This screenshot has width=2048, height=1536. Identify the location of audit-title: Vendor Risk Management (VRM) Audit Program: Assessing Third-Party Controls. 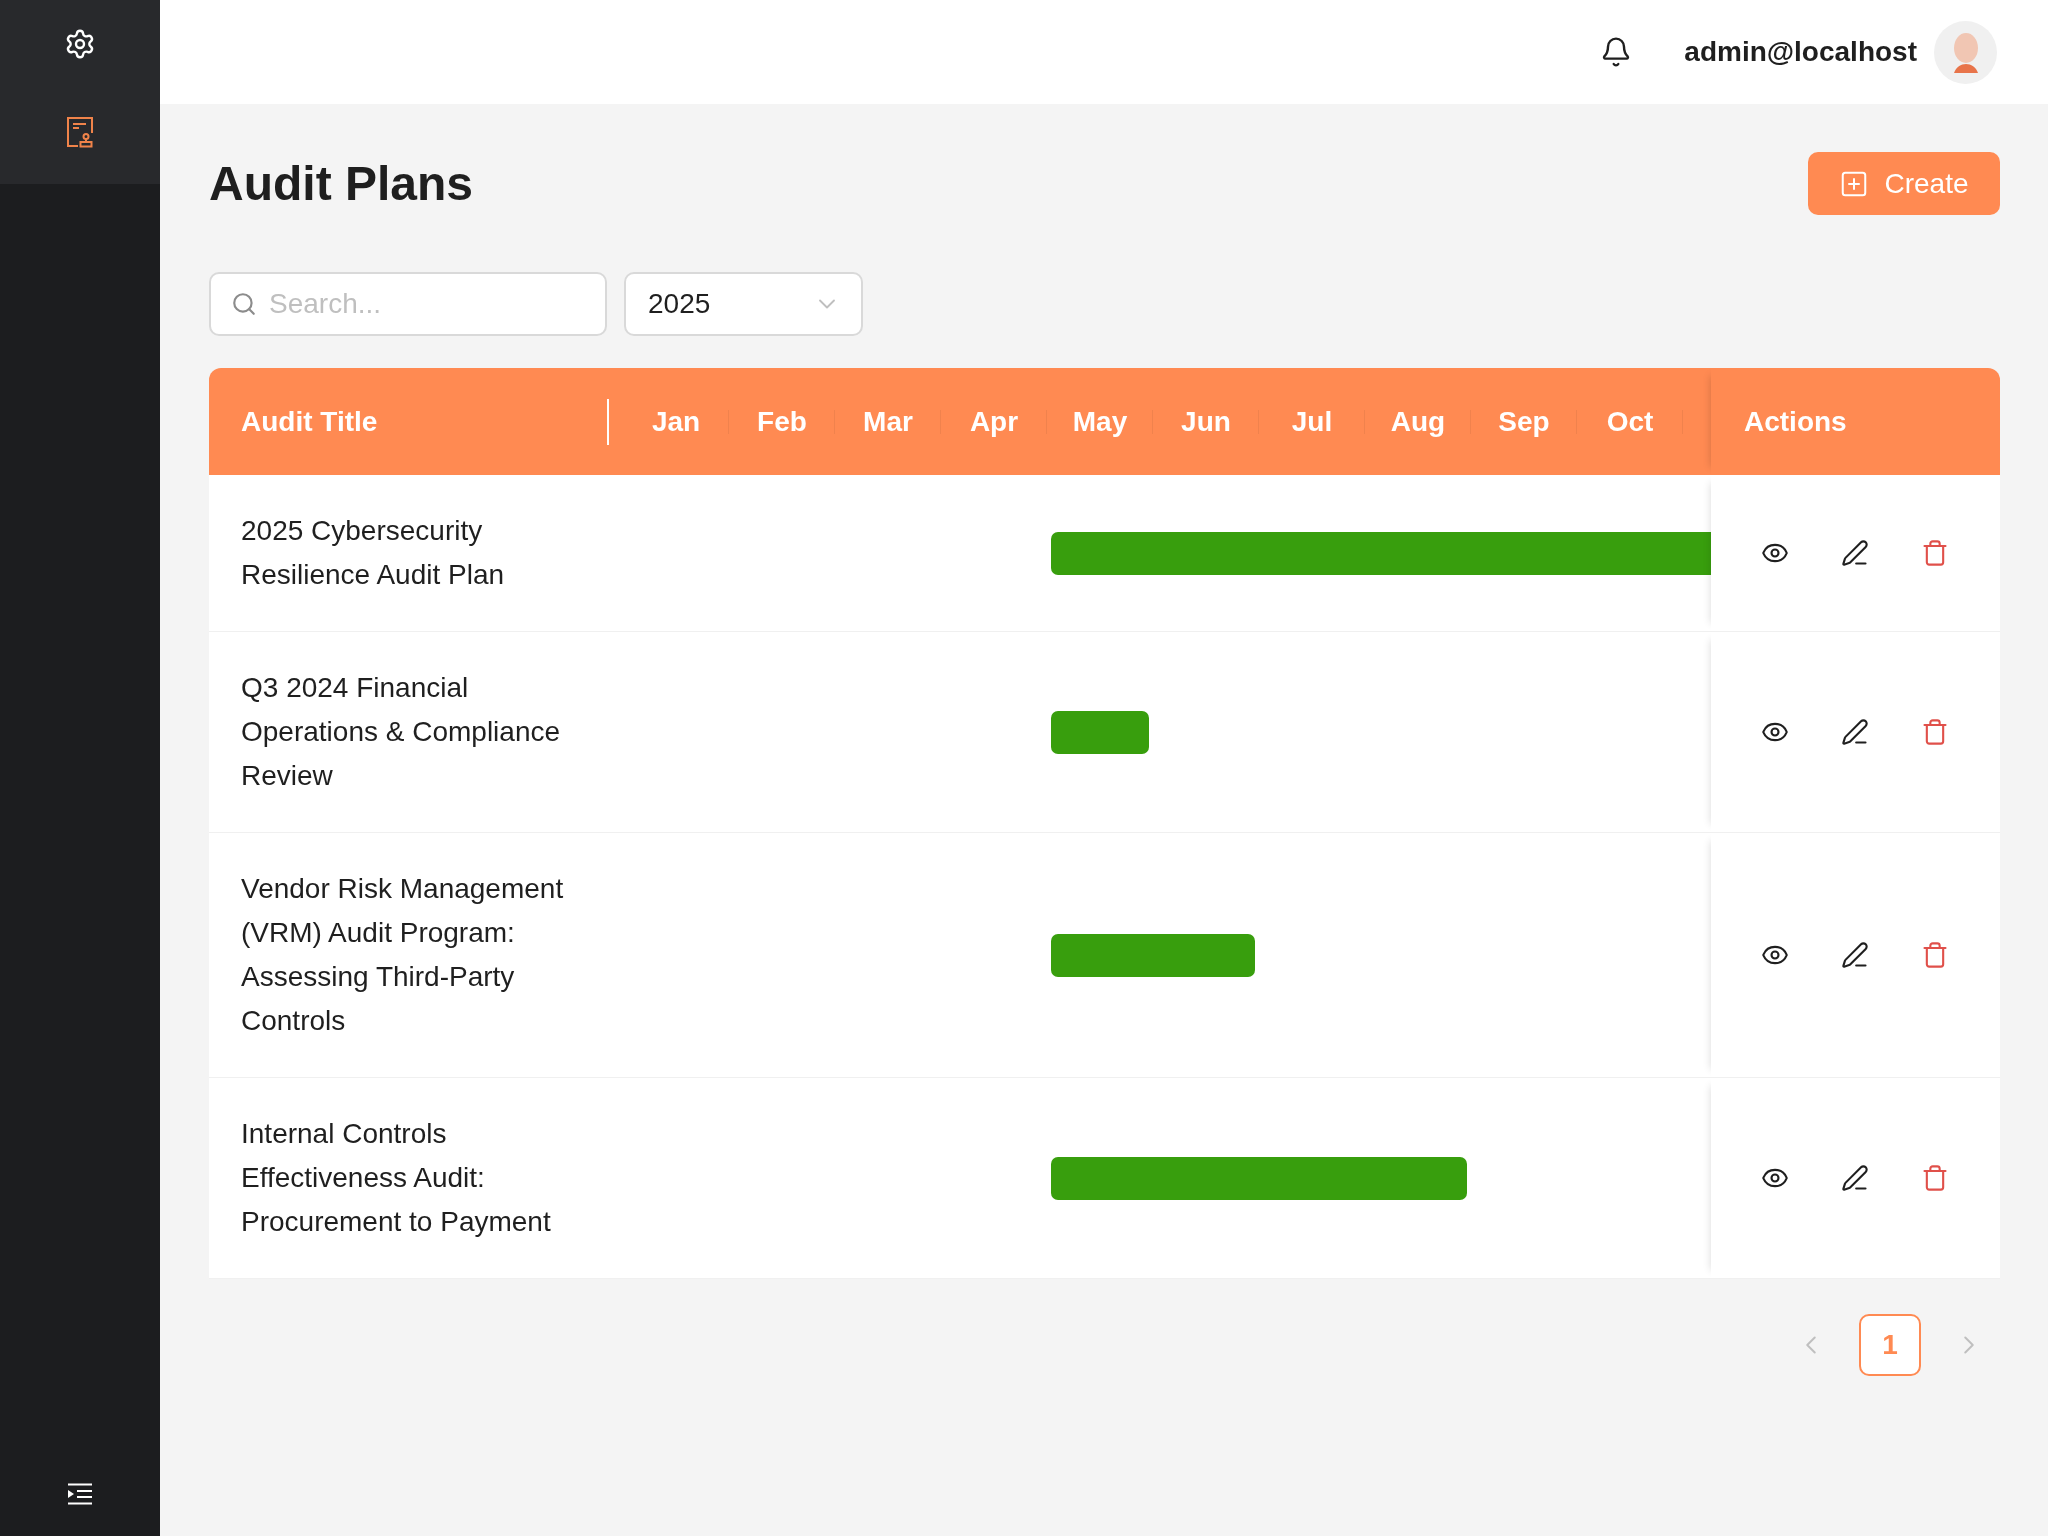
(402, 955).